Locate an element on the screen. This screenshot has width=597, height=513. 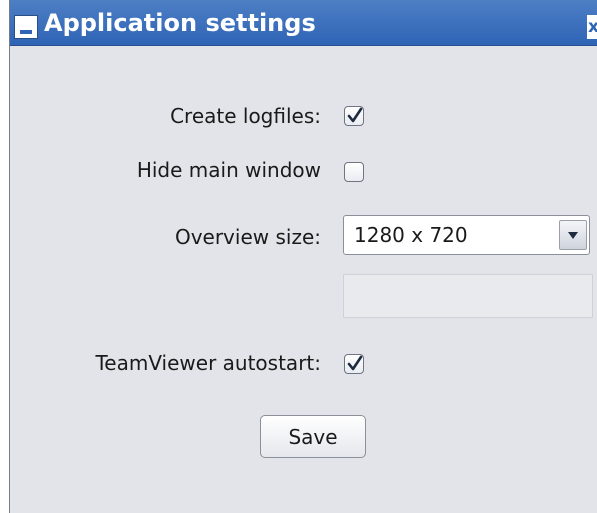
save-button: Save is located at coordinates (313, 436).